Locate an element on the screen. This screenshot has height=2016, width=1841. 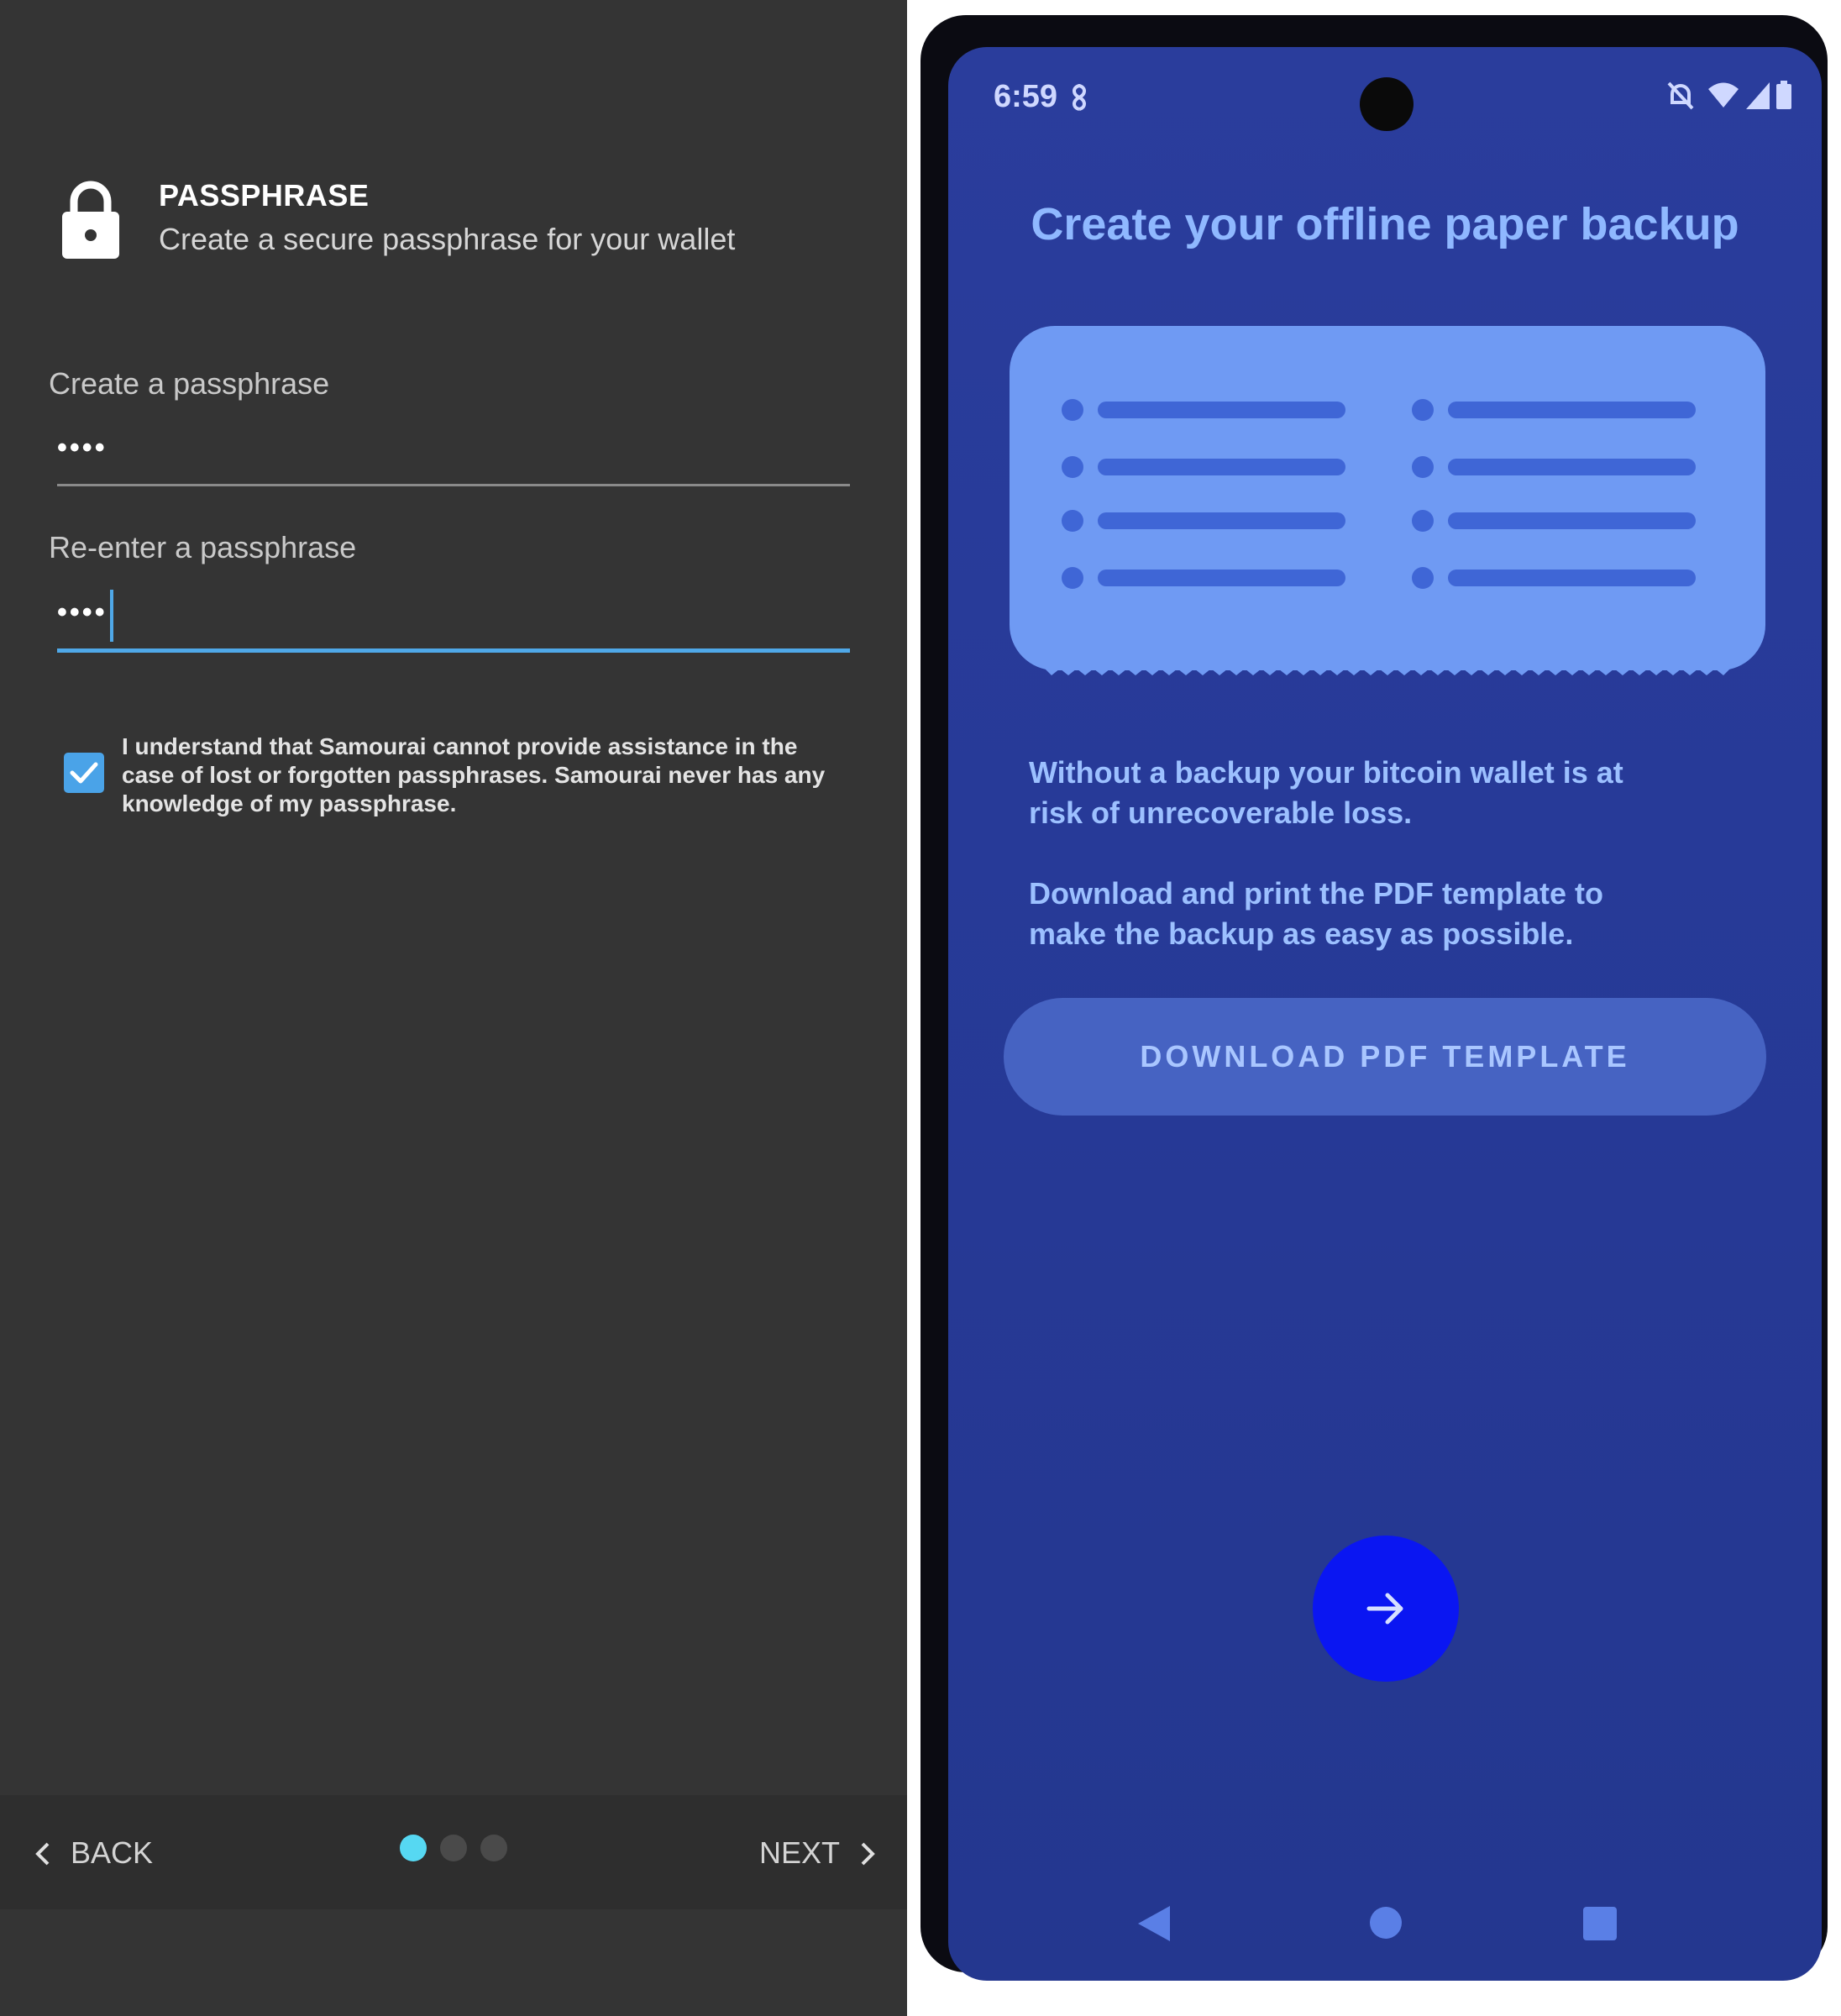
fan-icon is located at coordinates (1079, 97).